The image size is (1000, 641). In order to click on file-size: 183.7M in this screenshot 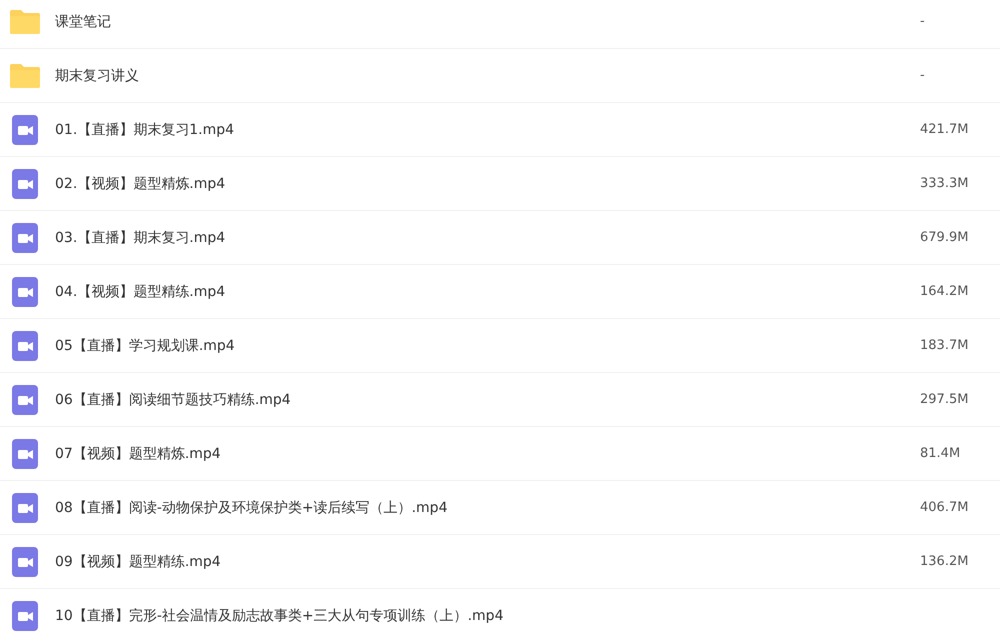, I will do `click(945, 345)`.